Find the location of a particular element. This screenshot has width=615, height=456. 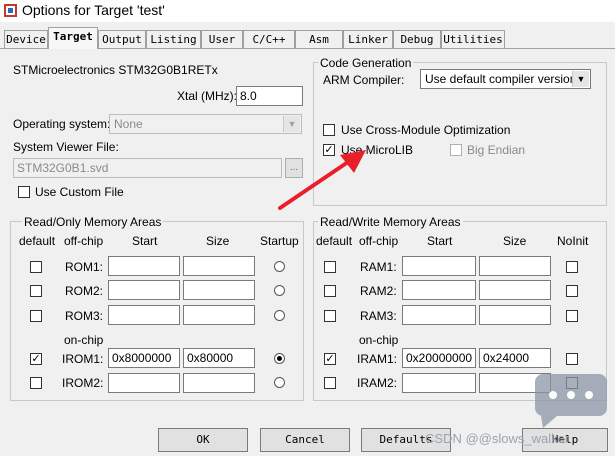

ram2-size-input is located at coordinates (515, 290).